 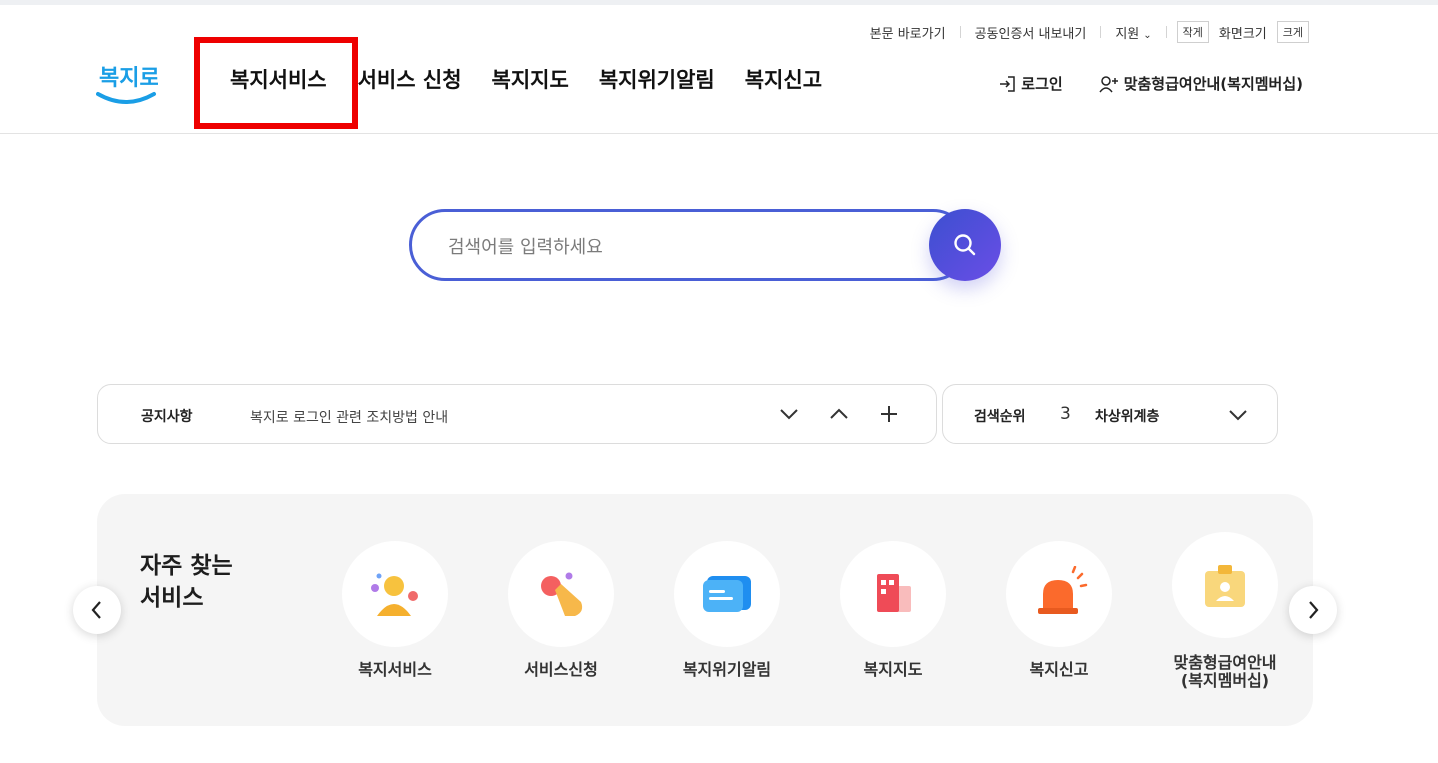 What do you see at coordinates (783, 79) in the screenshot?
I see `nav-welfare-report: 복지신고` at bounding box center [783, 79].